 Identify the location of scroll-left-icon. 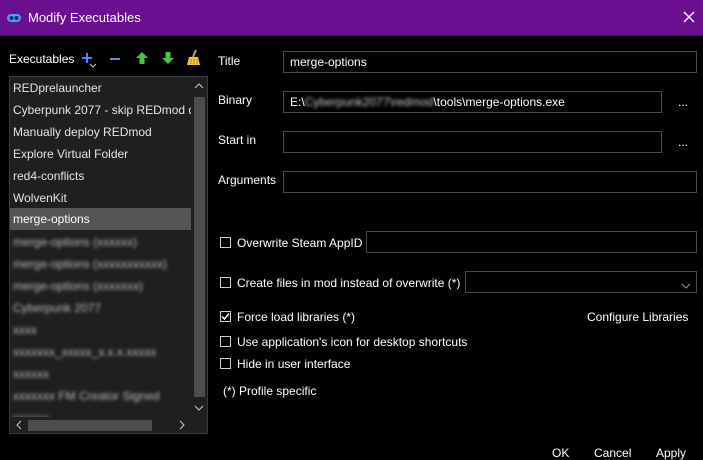
(19, 425).